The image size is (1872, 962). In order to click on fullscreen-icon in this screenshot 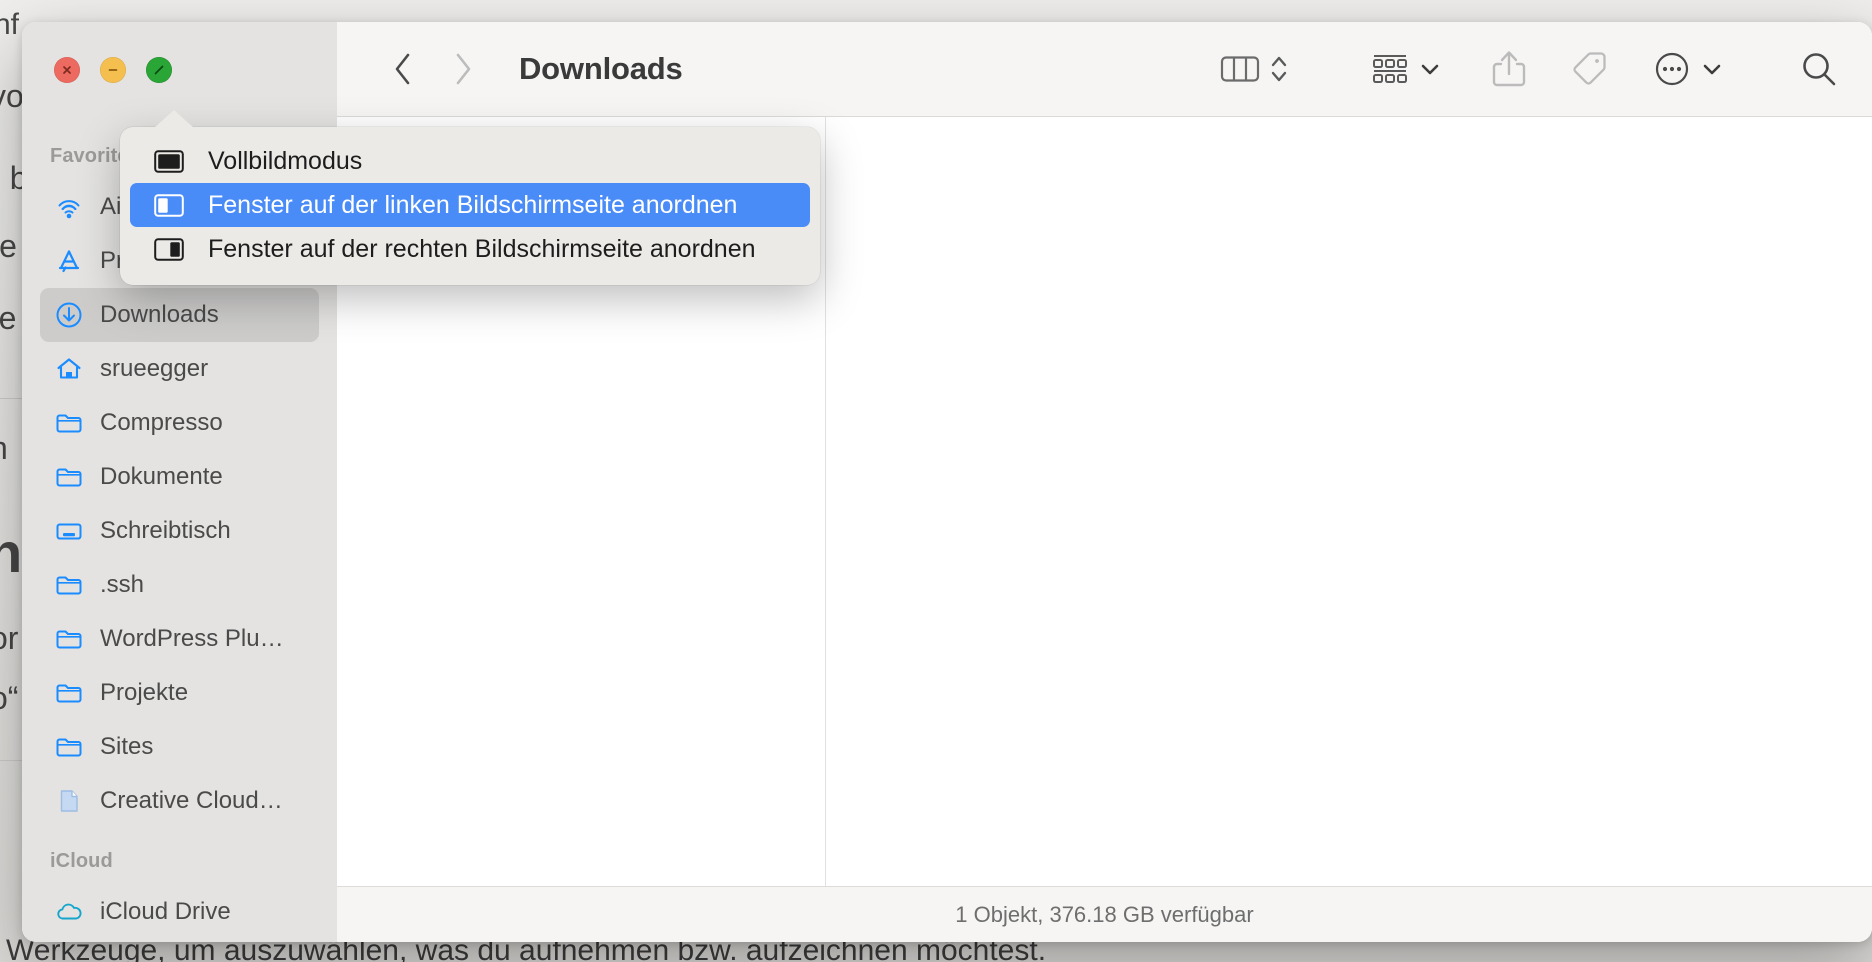, I will do `click(169, 161)`.